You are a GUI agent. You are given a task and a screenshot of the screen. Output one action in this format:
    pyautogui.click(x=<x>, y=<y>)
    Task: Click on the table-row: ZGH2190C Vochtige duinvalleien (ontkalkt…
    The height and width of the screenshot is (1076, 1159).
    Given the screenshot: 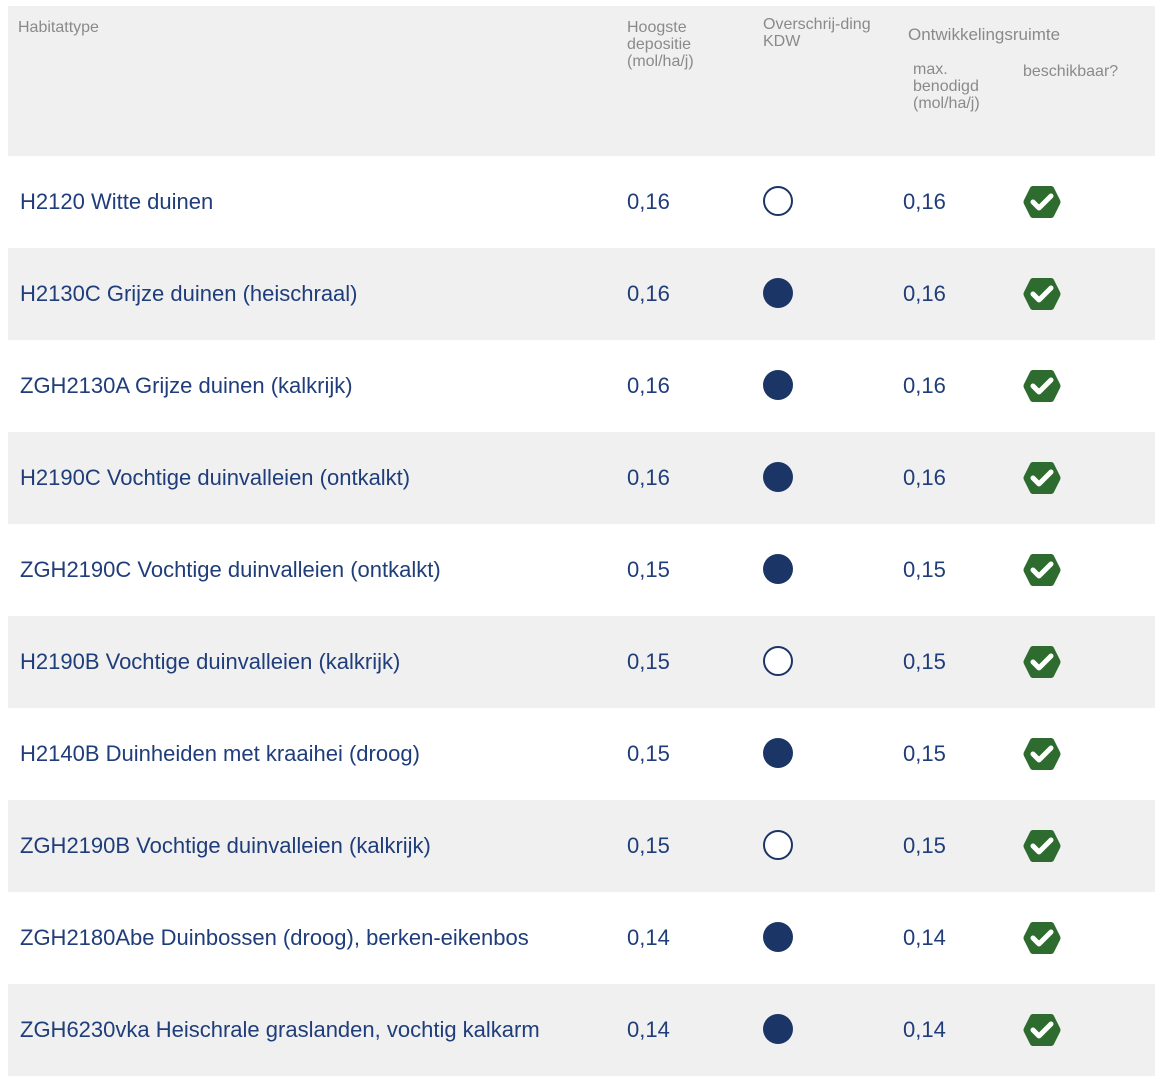 What is the action you would take?
    pyautogui.click(x=581, y=570)
    